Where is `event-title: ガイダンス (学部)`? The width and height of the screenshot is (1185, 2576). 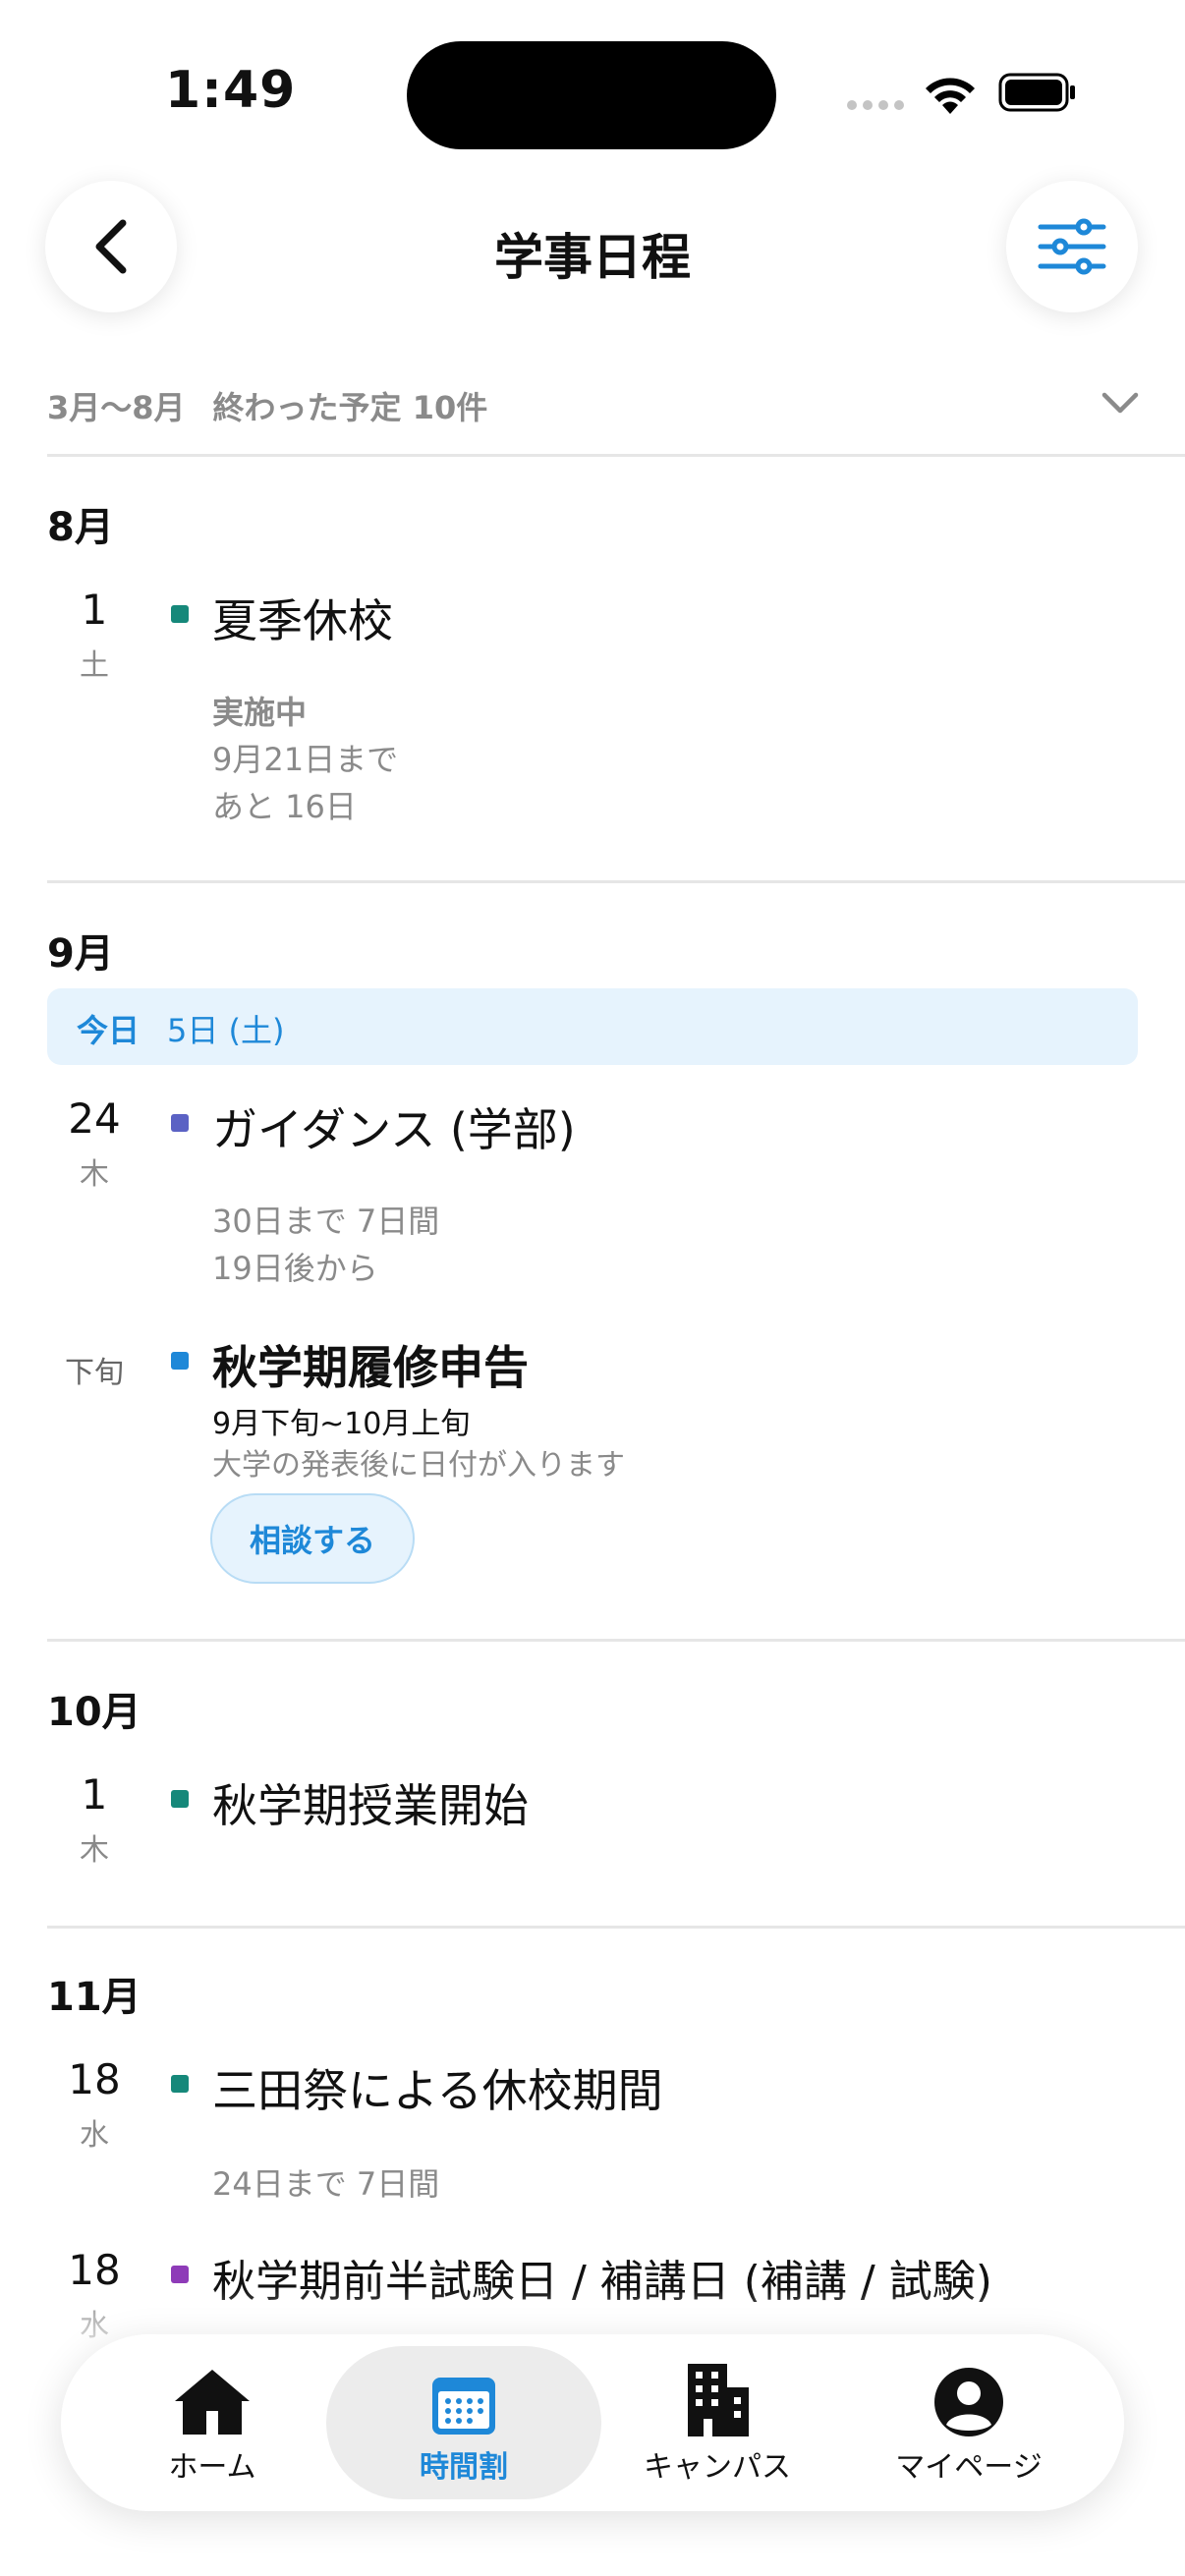 event-title: ガイダンス (学部) is located at coordinates (394, 1126).